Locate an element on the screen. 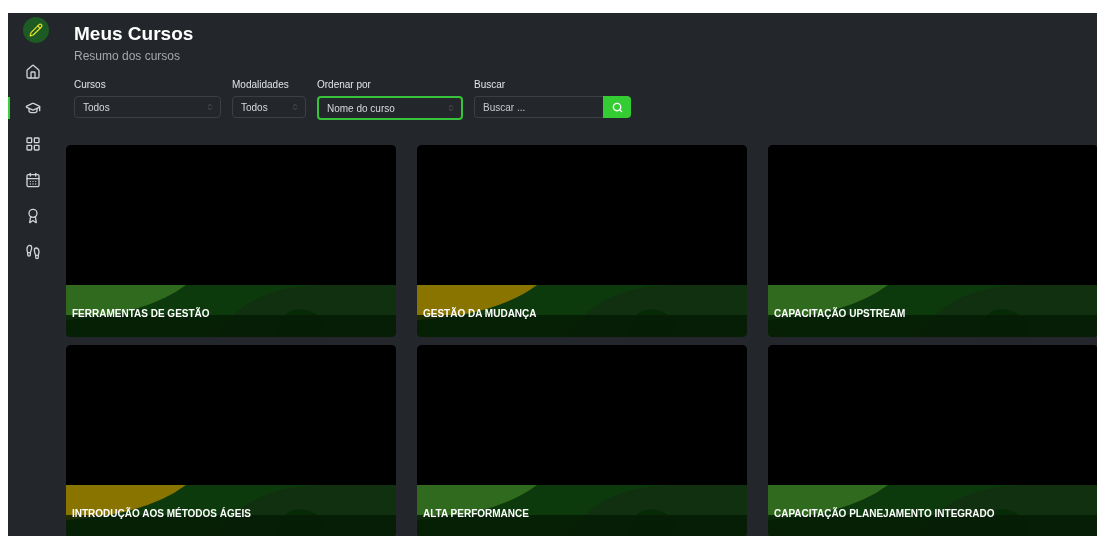 Image resolution: width=1097 pixels, height=536 pixels. course-title: CAPACITAÇÃO PLANEJAMENTO INTEGRADO is located at coordinates (884, 513).